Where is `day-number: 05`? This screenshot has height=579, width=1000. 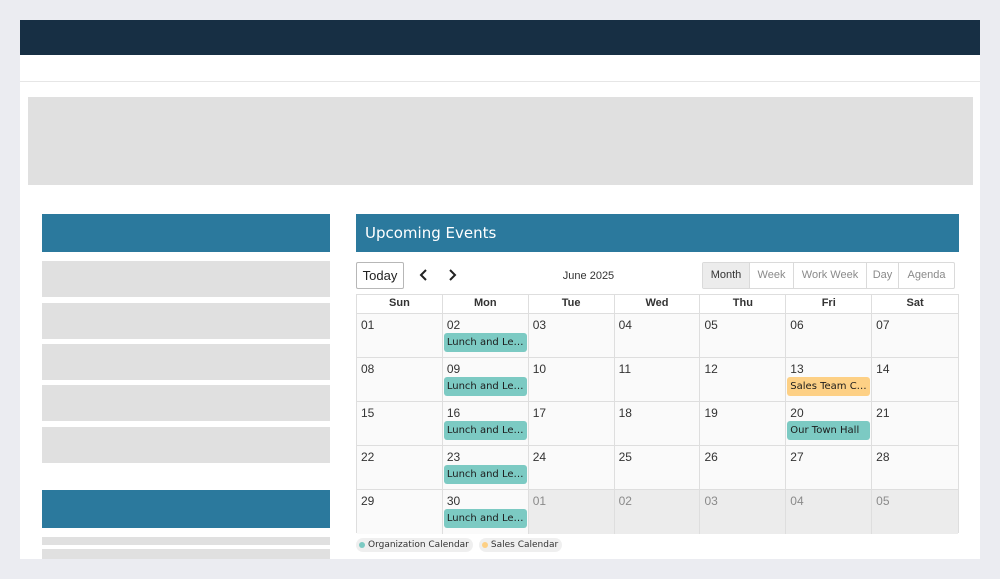
day-number: 05 is located at coordinates (711, 325).